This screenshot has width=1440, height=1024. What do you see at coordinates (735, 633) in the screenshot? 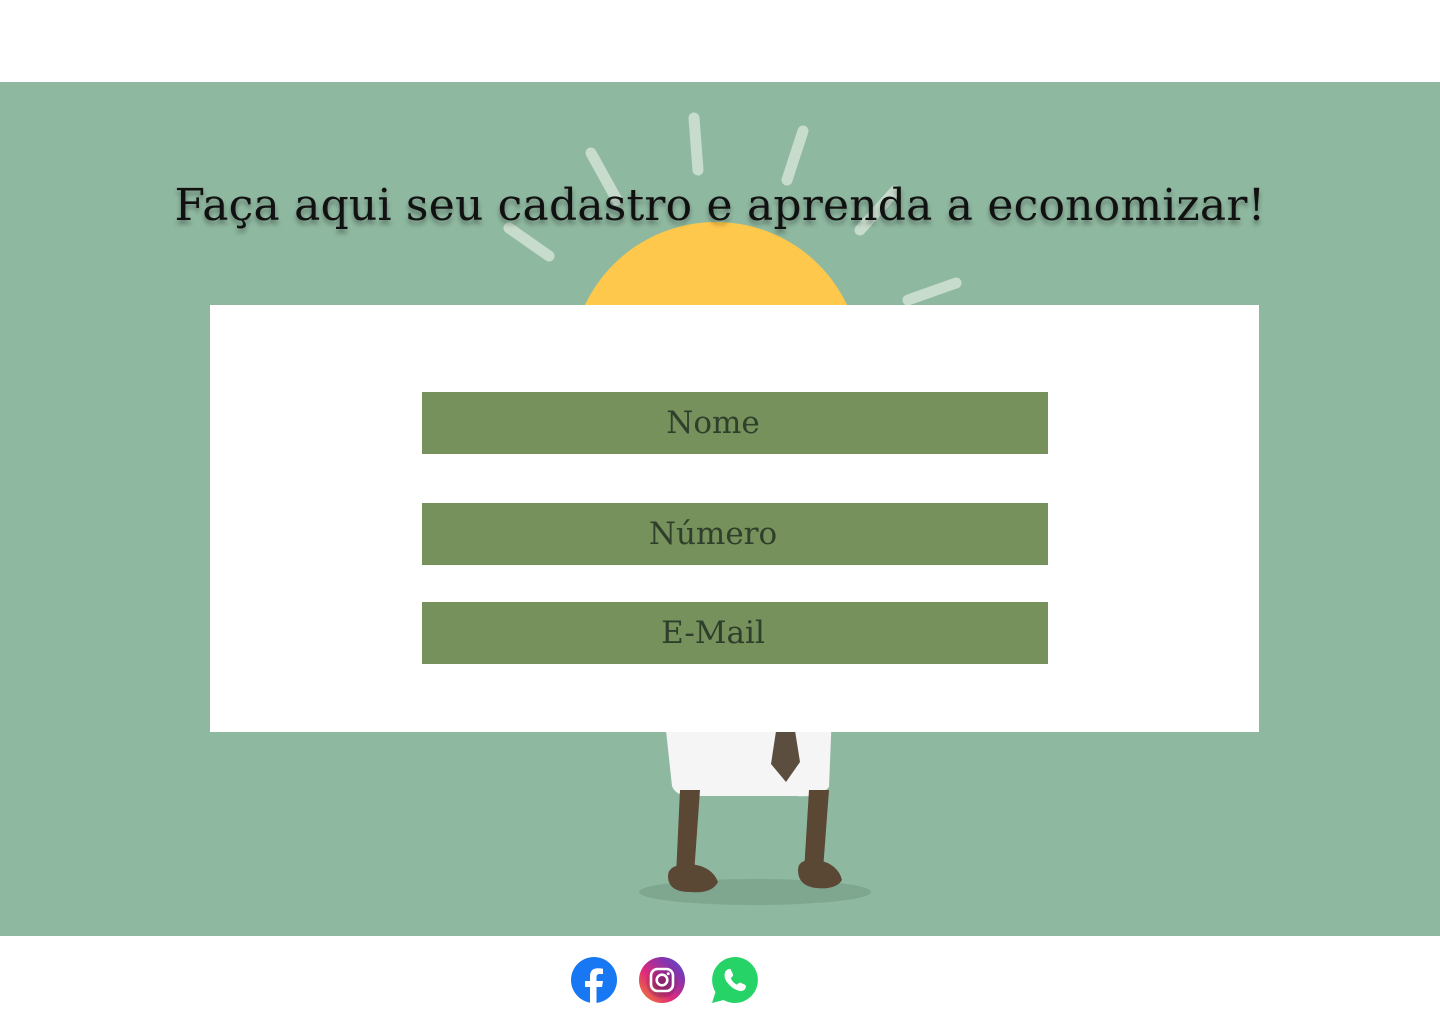
I see `email-field: E-Mail` at bounding box center [735, 633].